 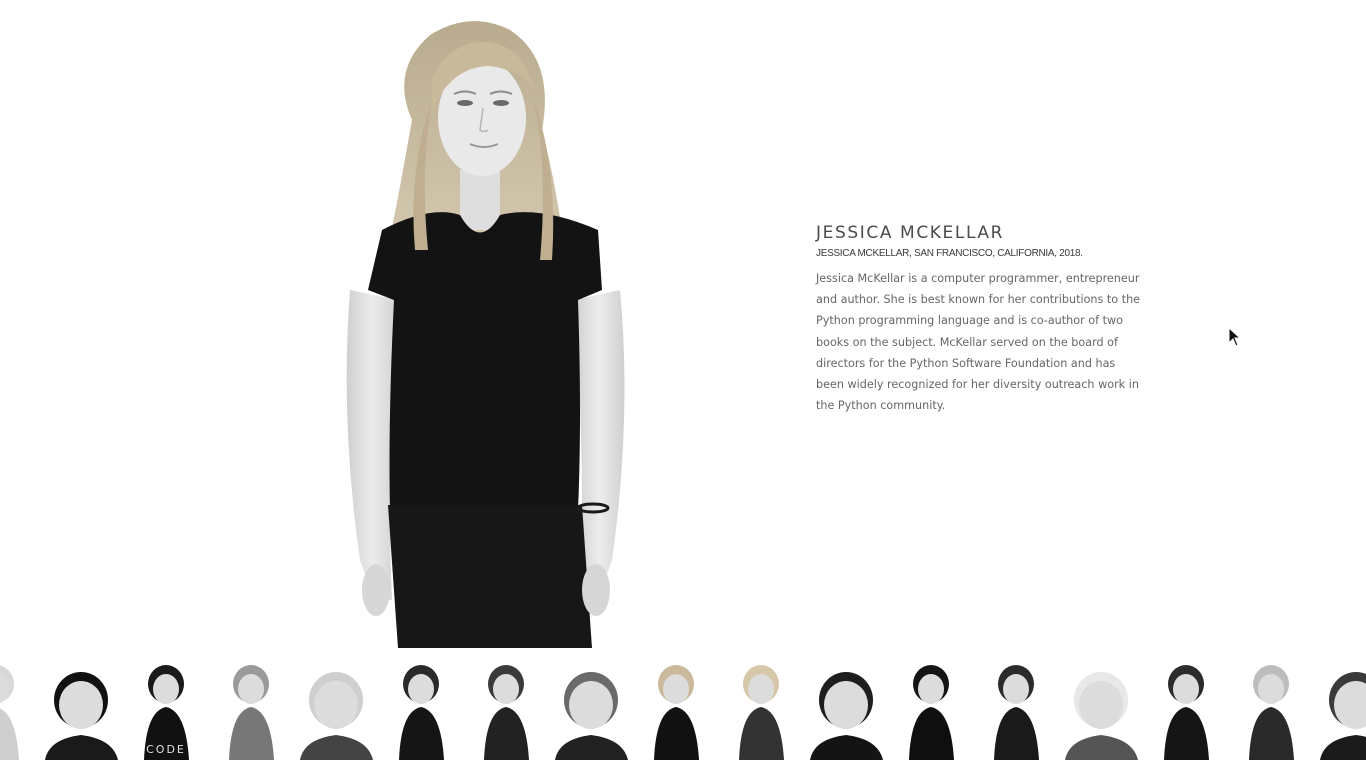 What do you see at coordinates (1235, 336) in the screenshot?
I see `mouse-pointer-icon` at bounding box center [1235, 336].